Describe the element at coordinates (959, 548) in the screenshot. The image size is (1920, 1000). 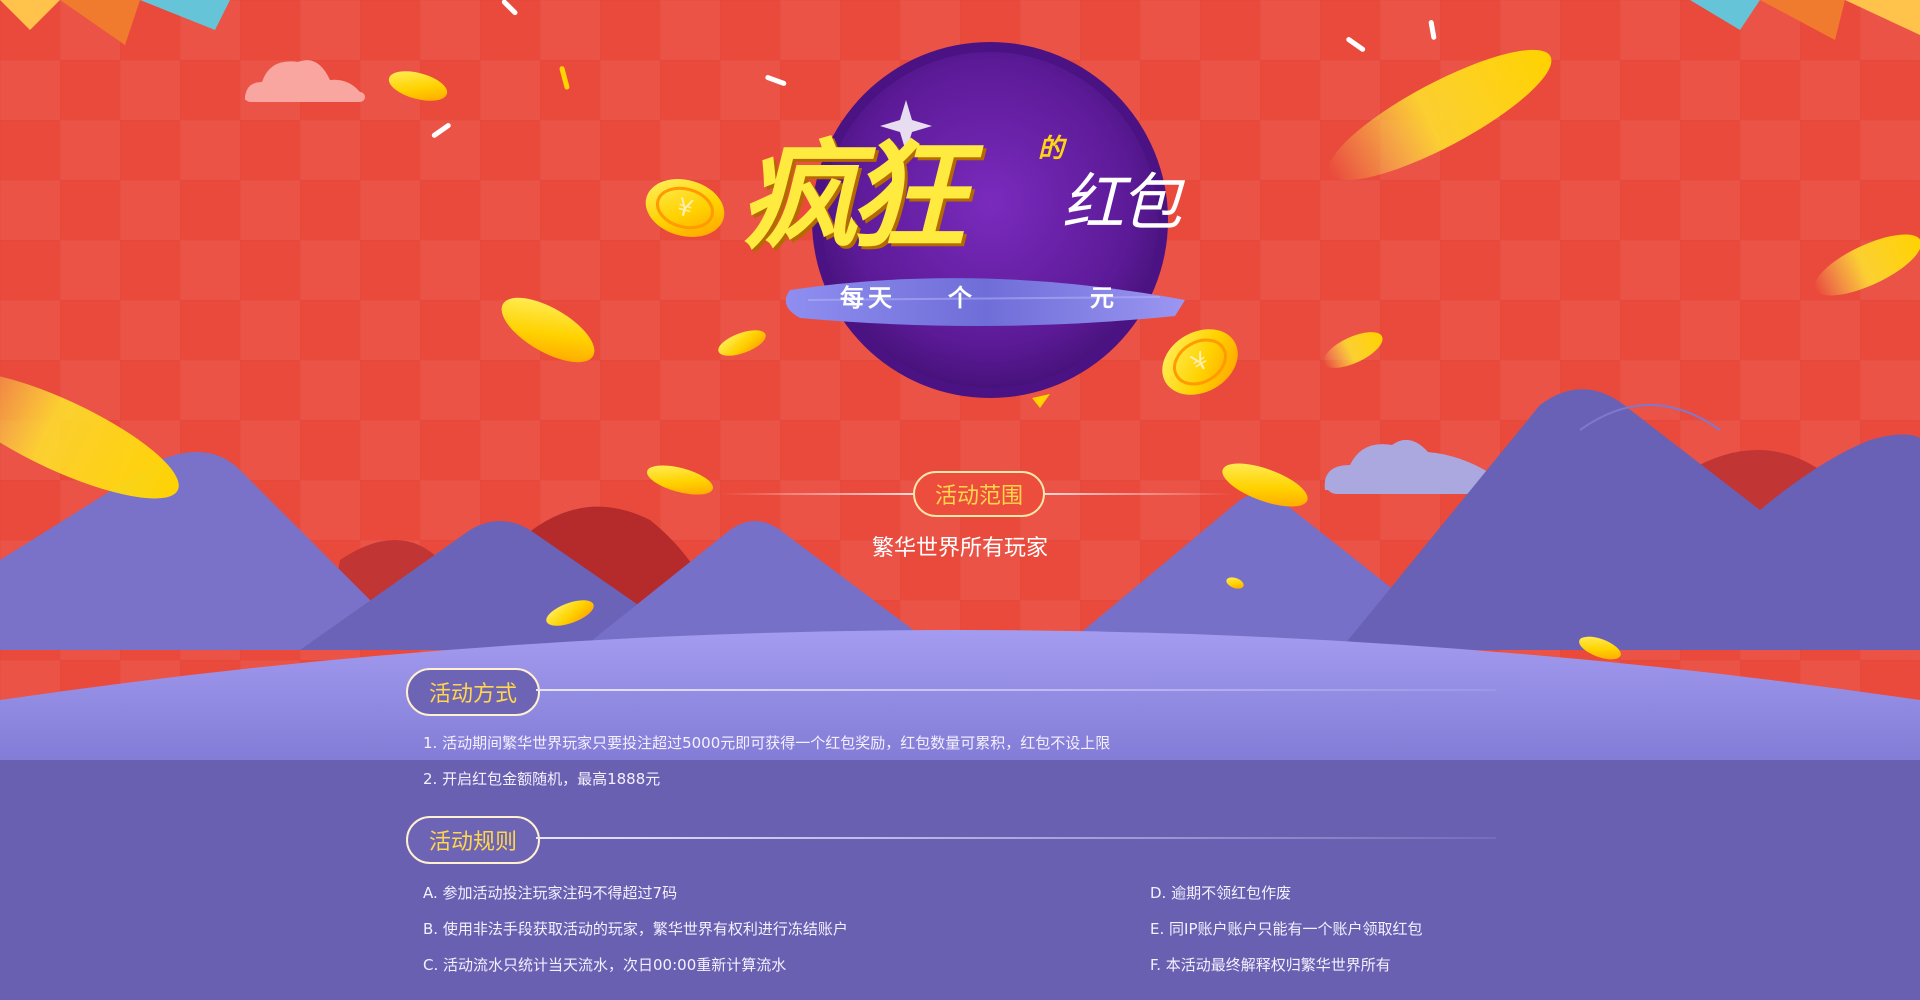
I see `range-description: 繁华世界所有玩家` at that location.